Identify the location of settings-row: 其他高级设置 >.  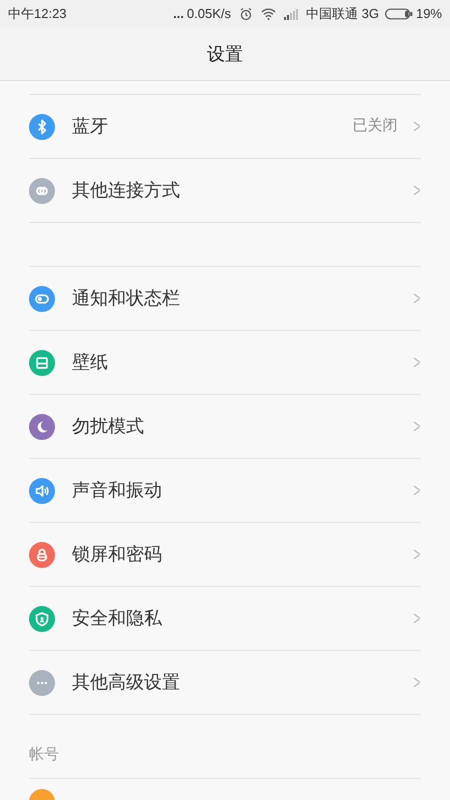
(225, 683).